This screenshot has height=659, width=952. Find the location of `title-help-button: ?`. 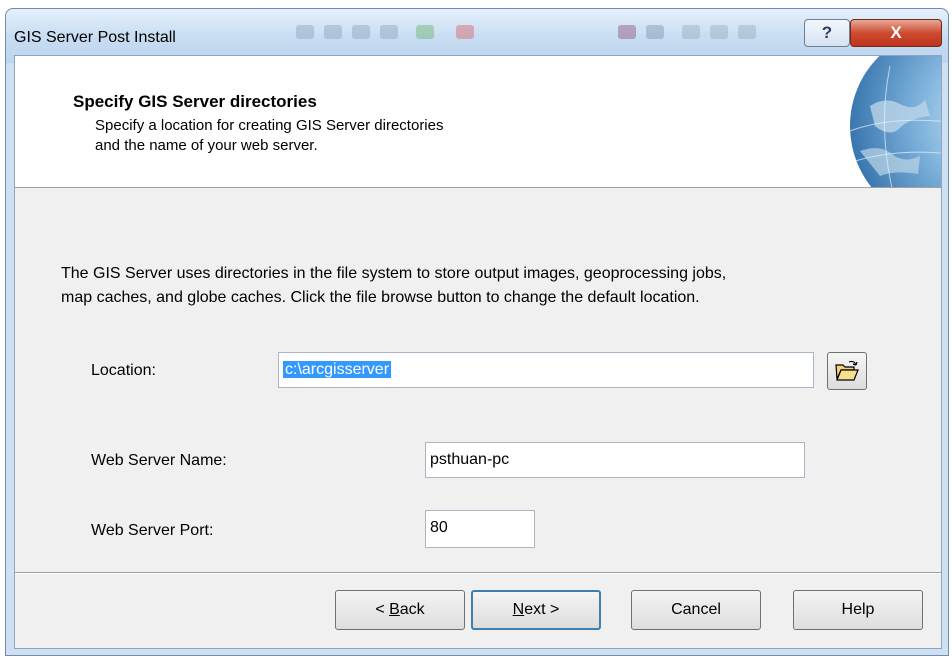

title-help-button: ? is located at coordinates (827, 33).